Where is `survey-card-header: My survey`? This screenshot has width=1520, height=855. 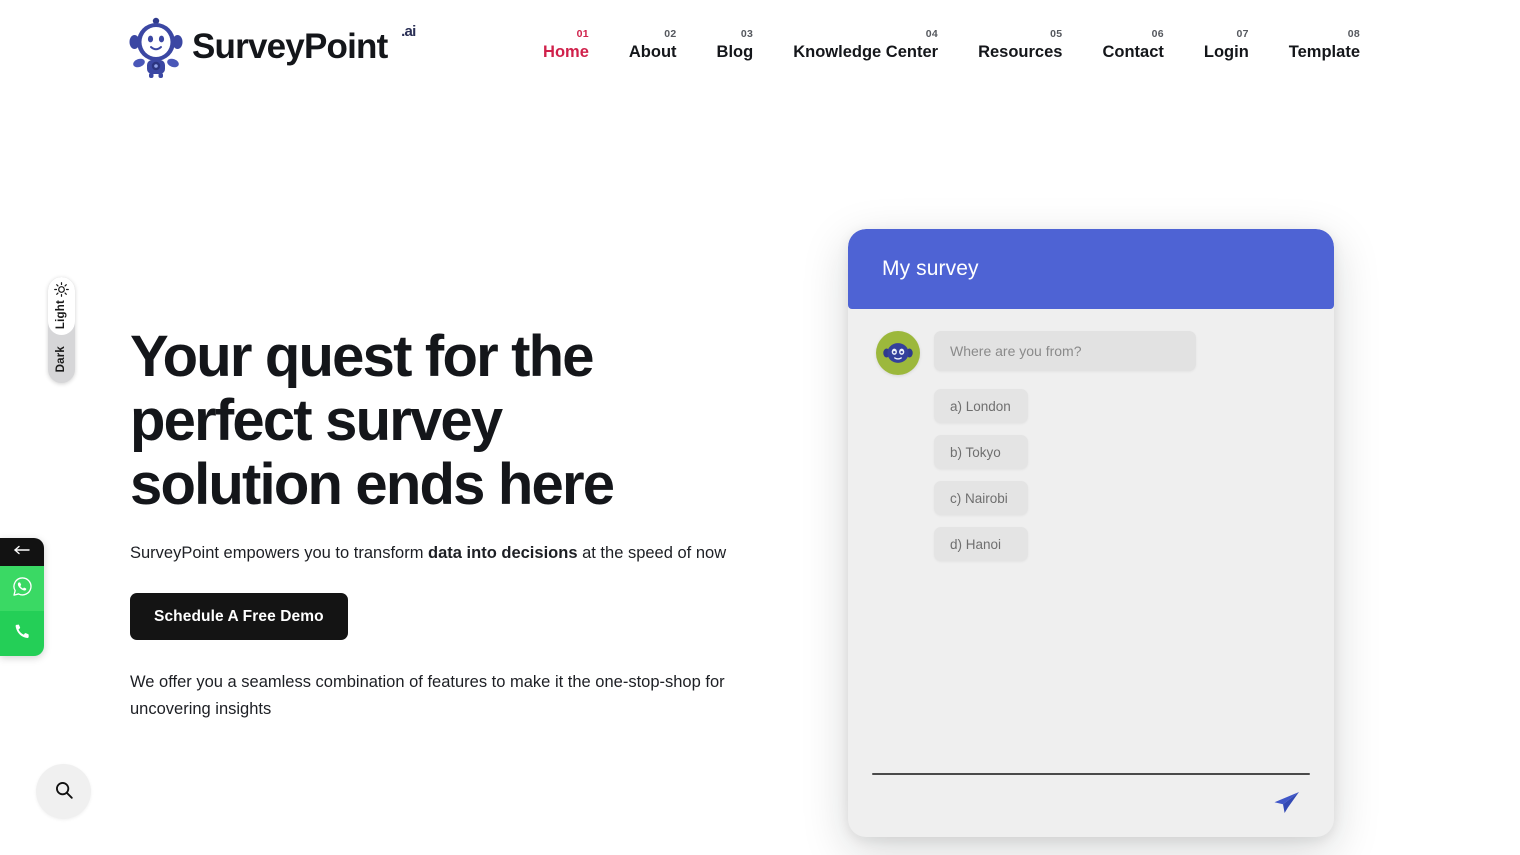
survey-card-header: My survey is located at coordinates (1091, 269).